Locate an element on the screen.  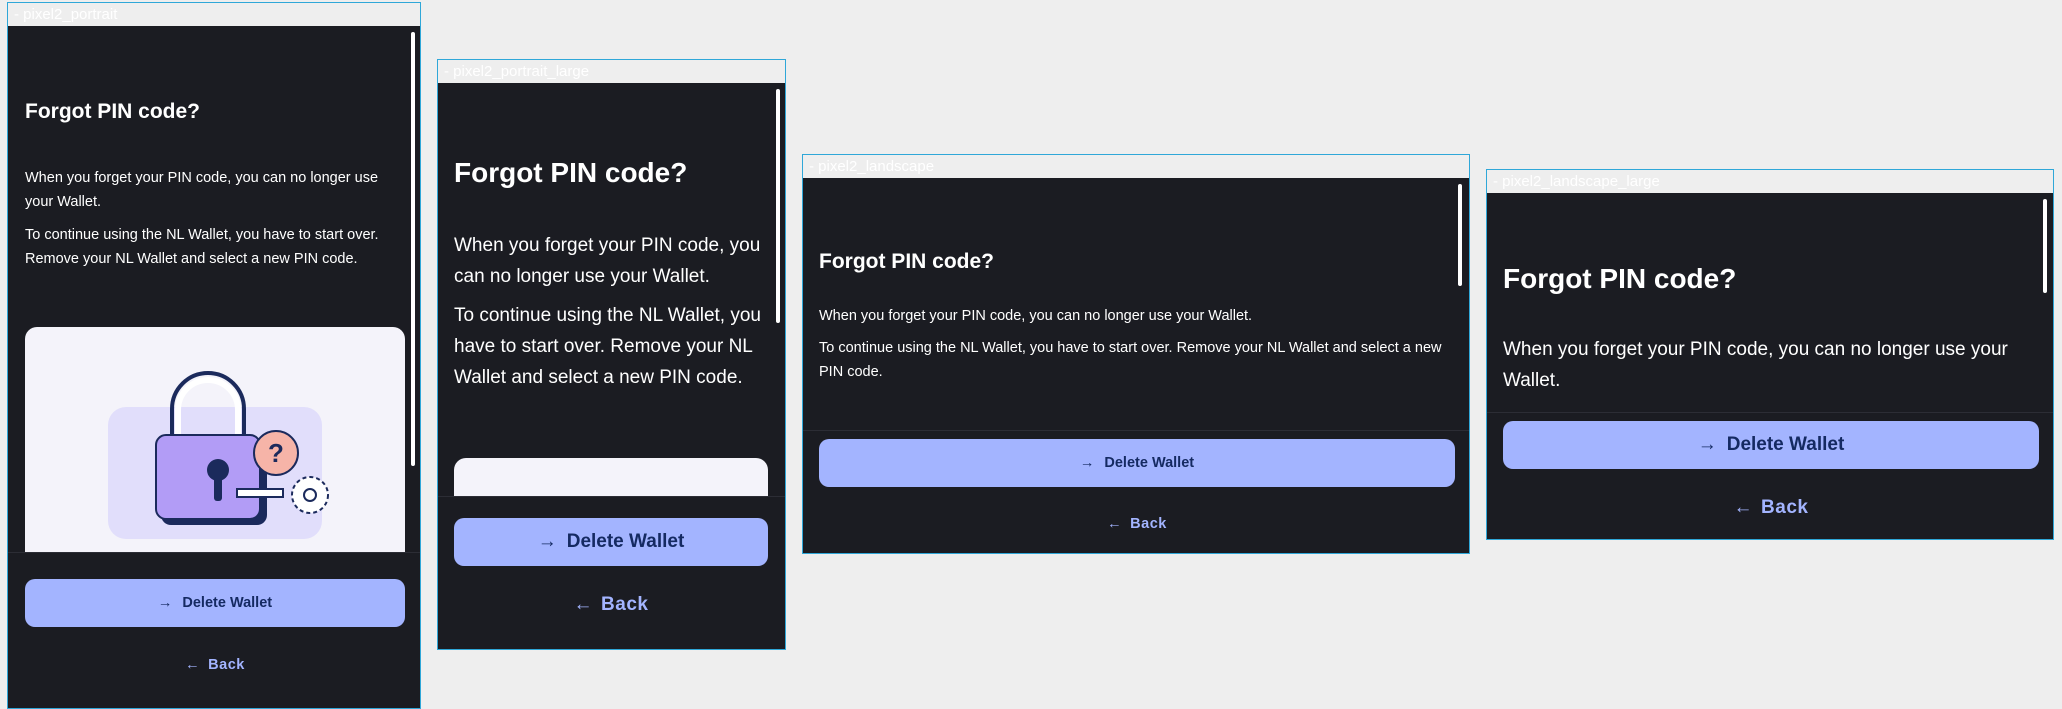
illustration-card is located at coordinates (611, 477).